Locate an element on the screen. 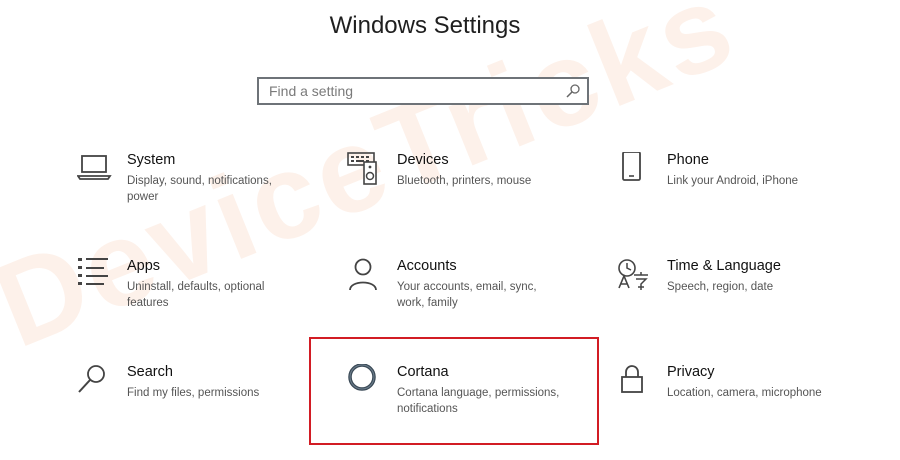  tile-description: Find my files, permissions is located at coordinates (193, 393).